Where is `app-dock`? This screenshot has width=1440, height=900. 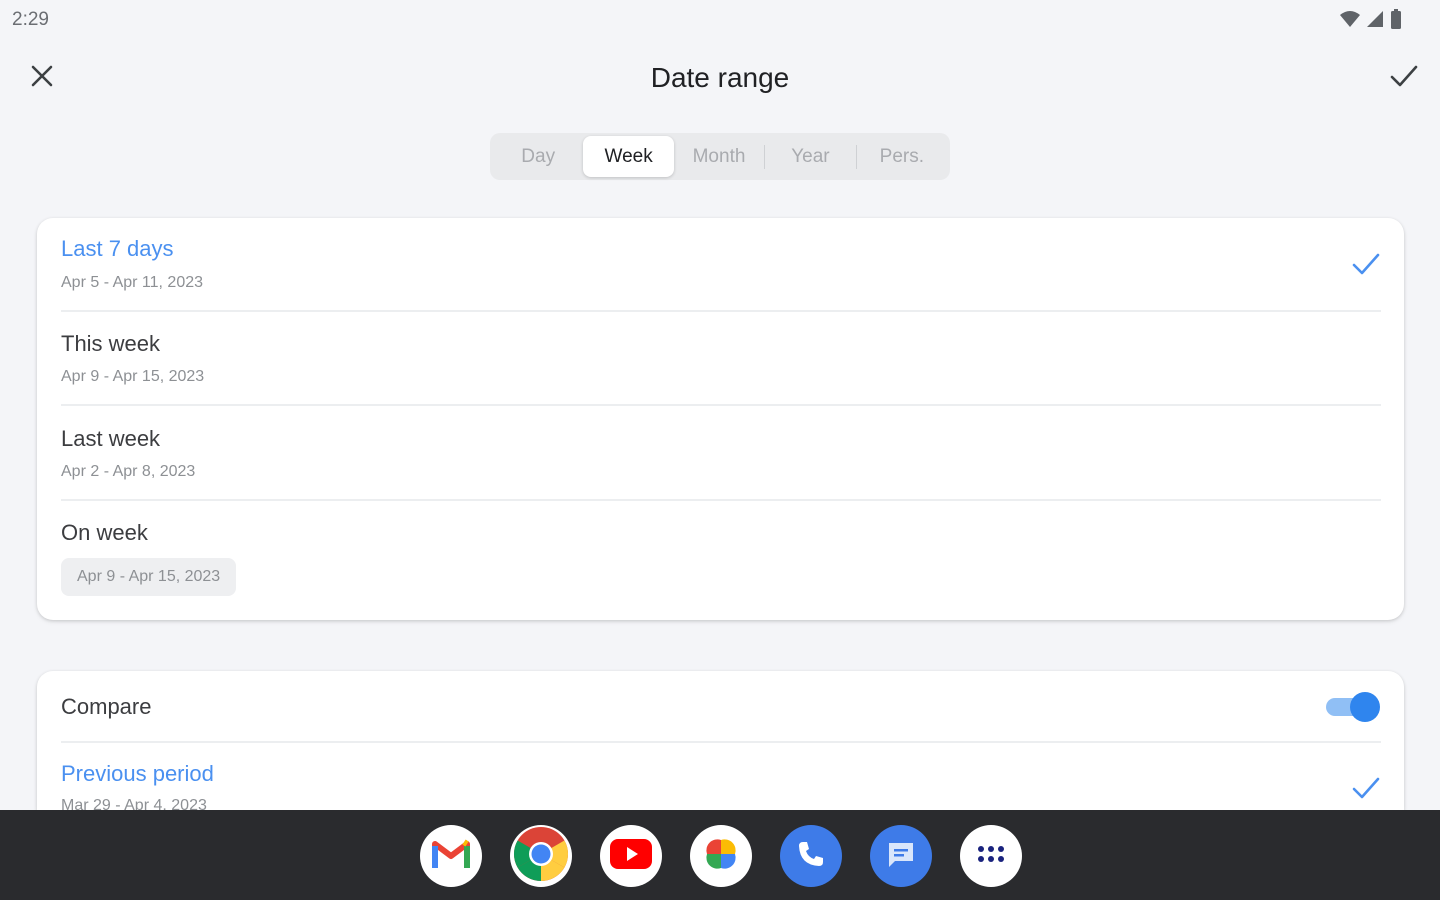 app-dock is located at coordinates (720, 855).